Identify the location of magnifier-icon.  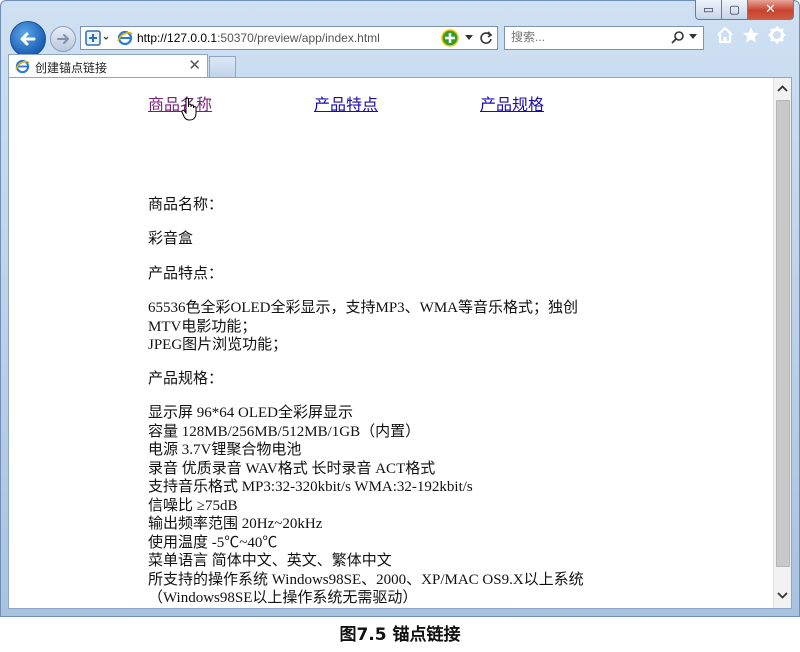
(678, 37).